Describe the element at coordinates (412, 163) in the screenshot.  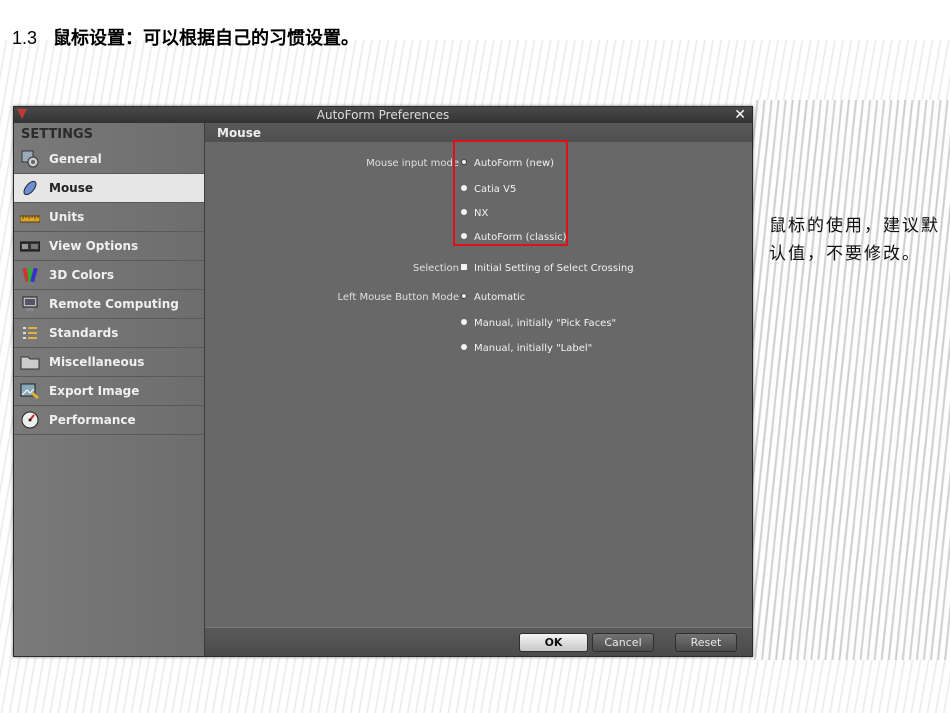
I see `mouse-input-mode-label: Mouse input mode` at that location.